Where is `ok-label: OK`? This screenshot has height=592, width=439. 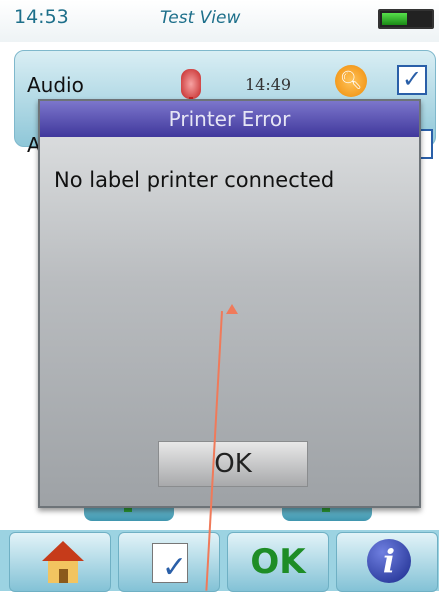
ok-label: OK is located at coordinates (278, 562).